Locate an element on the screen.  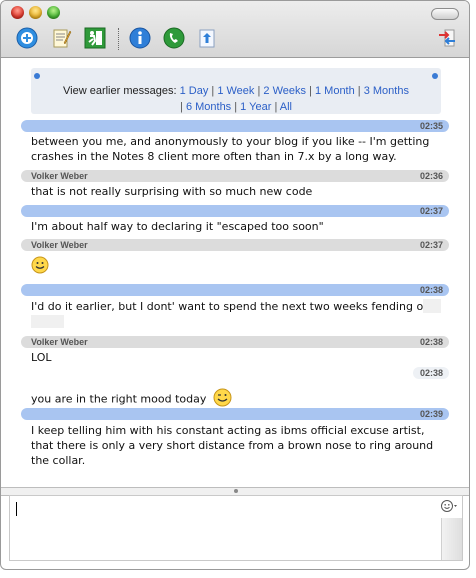
add-contact-icon is located at coordinates (27, 38).